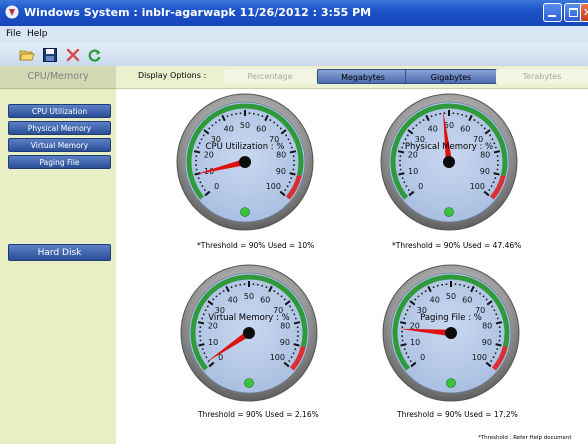  What do you see at coordinates (363, 76) in the screenshot?
I see `megabytes-button: Megabytes` at bounding box center [363, 76].